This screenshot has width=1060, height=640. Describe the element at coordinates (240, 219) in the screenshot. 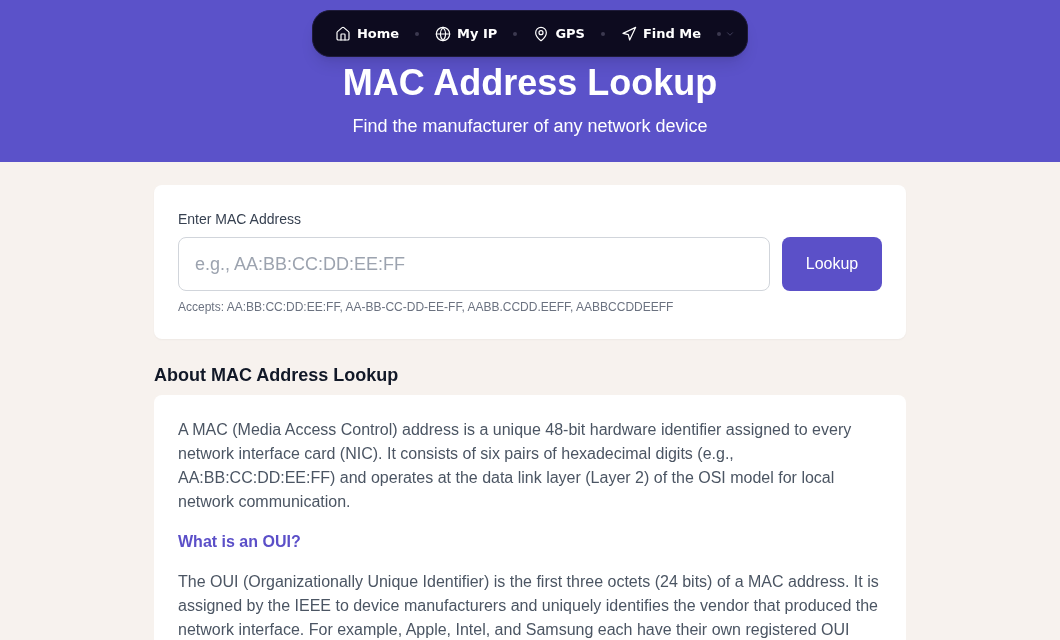

I see `field-label: Enter MAC Address` at that location.